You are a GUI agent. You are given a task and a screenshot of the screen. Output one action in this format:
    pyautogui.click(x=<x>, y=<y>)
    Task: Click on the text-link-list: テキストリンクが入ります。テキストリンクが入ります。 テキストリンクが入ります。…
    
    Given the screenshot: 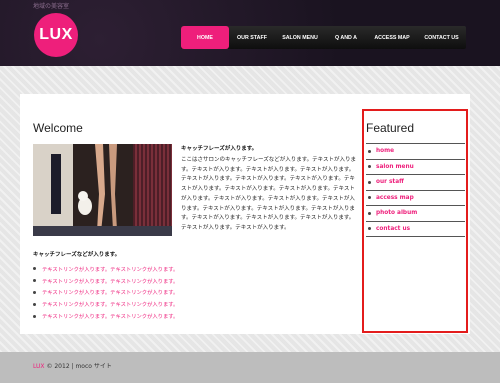 What is the action you would take?
    pyautogui.click(x=105, y=292)
    